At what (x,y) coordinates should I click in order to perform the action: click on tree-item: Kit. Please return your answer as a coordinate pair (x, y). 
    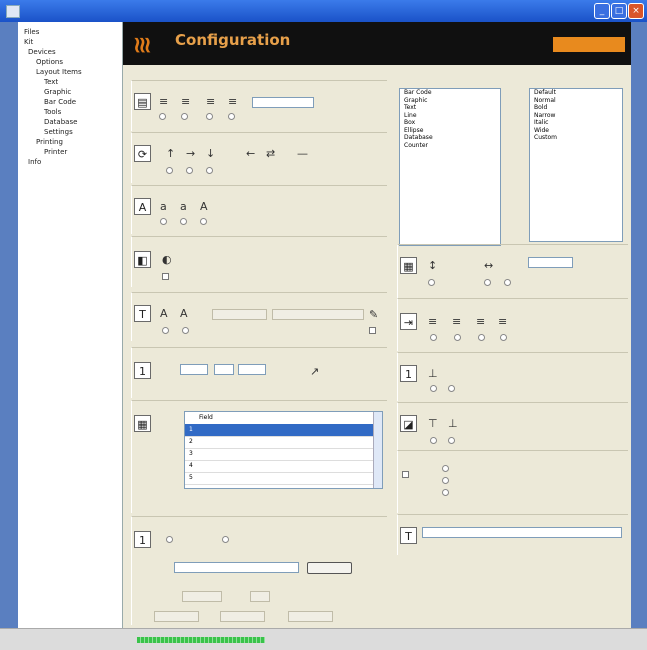
    Looking at the image, I should click on (28, 42).